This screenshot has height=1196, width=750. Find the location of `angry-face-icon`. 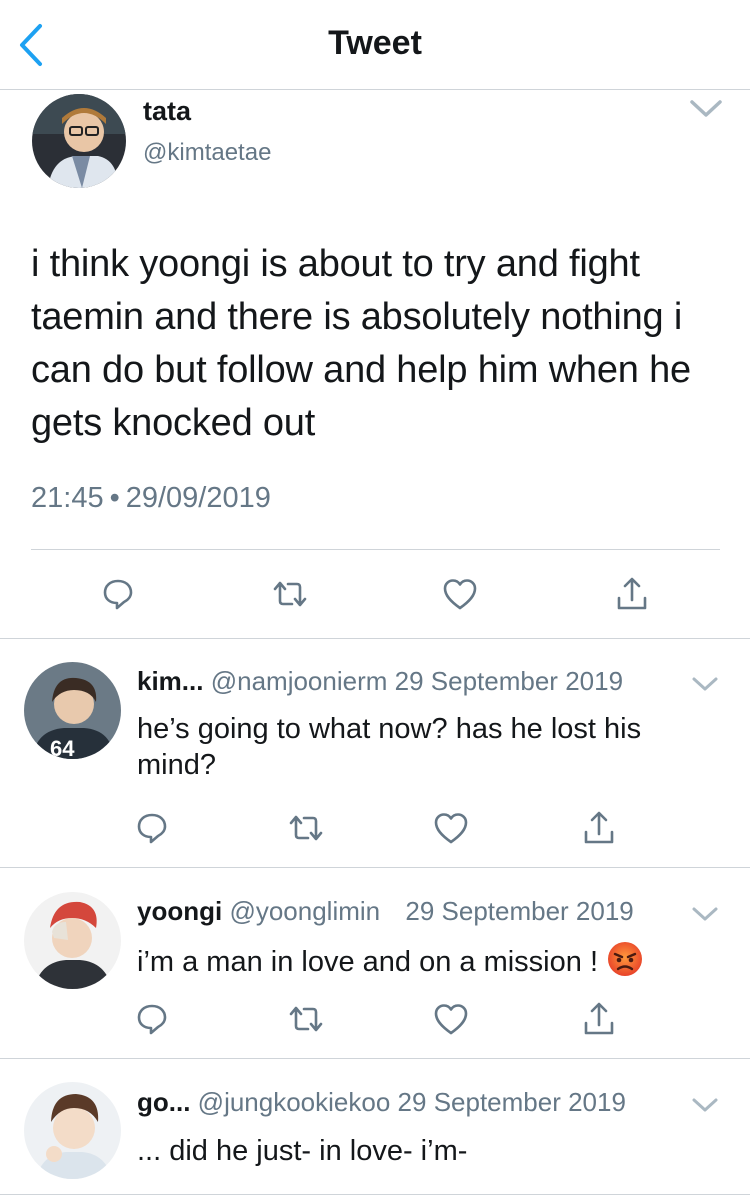

angry-face-icon is located at coordinates (625, 963).